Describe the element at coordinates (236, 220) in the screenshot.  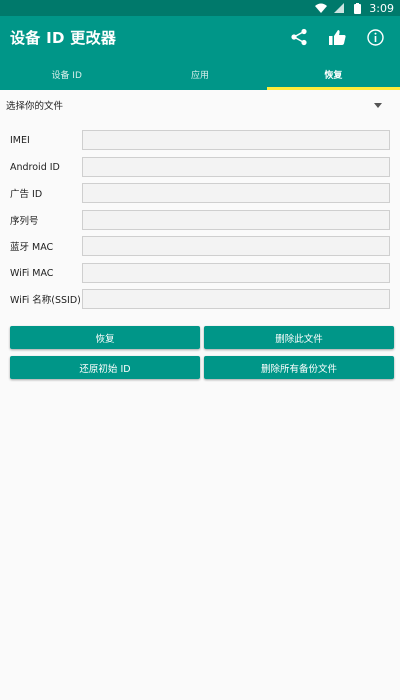
I see `serial-field` at that location.